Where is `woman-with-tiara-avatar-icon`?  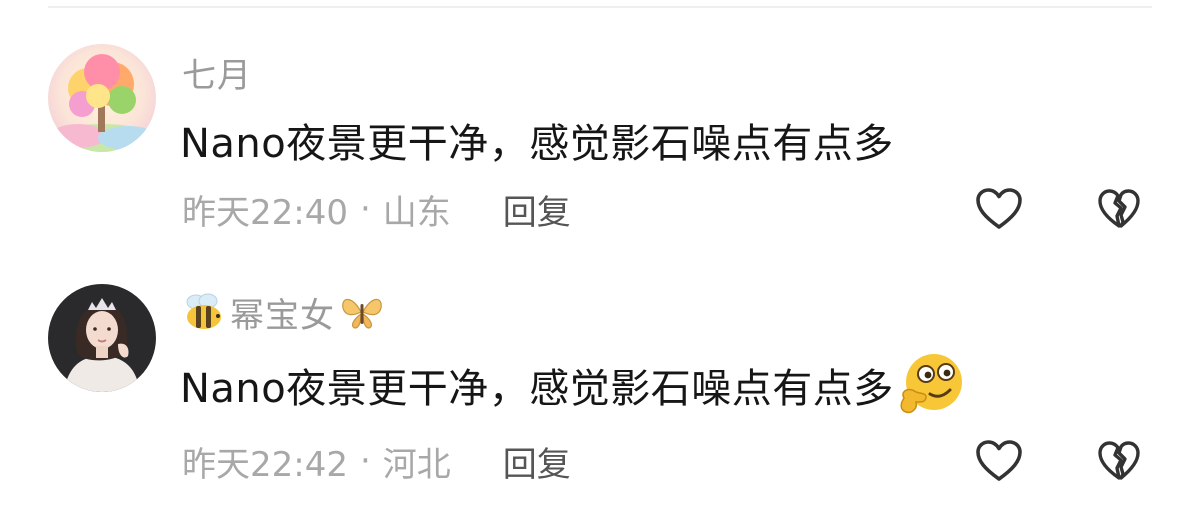
woman-with-tiara-avatar-icon is located at coordinates (102, 338).